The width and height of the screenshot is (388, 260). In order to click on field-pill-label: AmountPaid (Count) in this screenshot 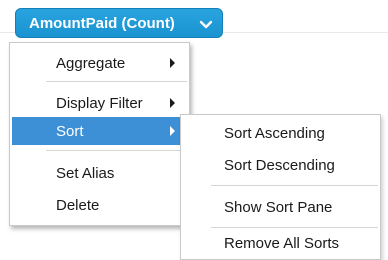, I will do `click(102, 23)`.